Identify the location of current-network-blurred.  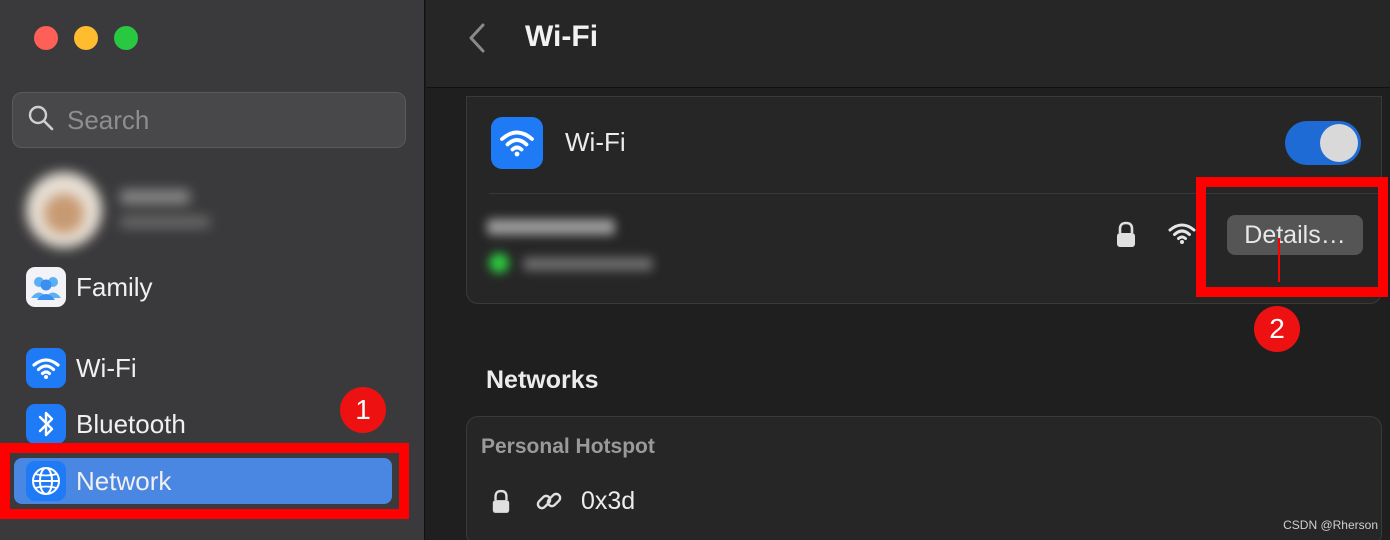
(587, 247).